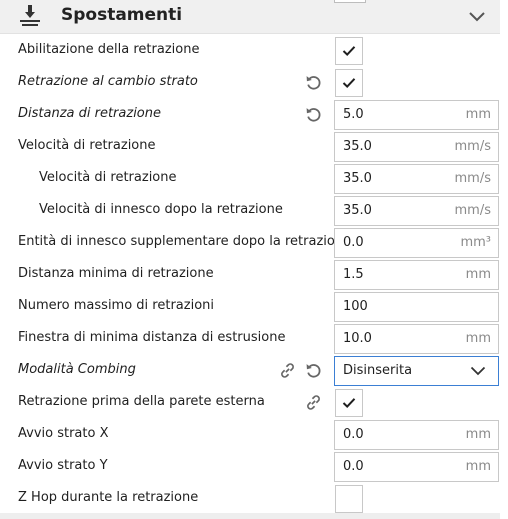 The width and height of the screenshot is (508, 519). I want to click on setting-label: Retrazione al cambio strato, so click(108, 81).